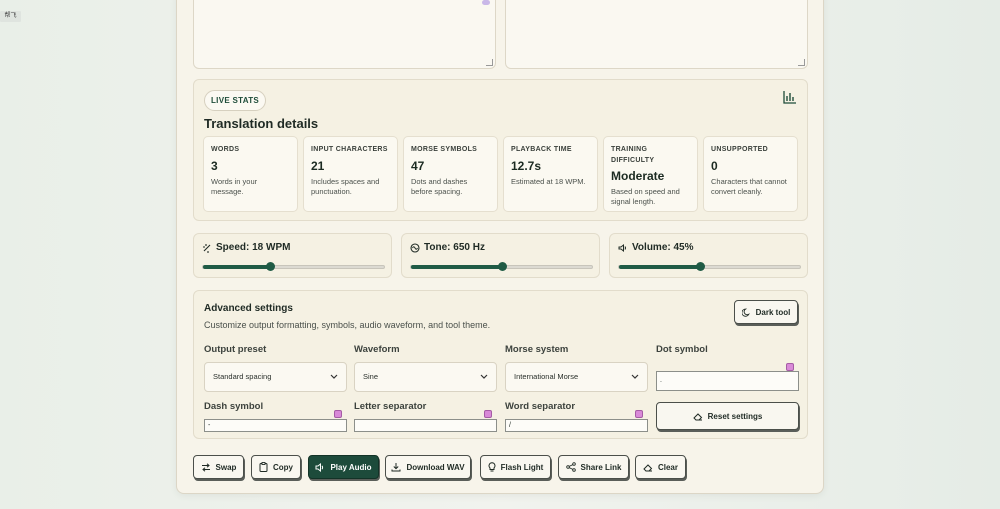  I want to click on stat-desc: Words in your message., so click(234, 186).